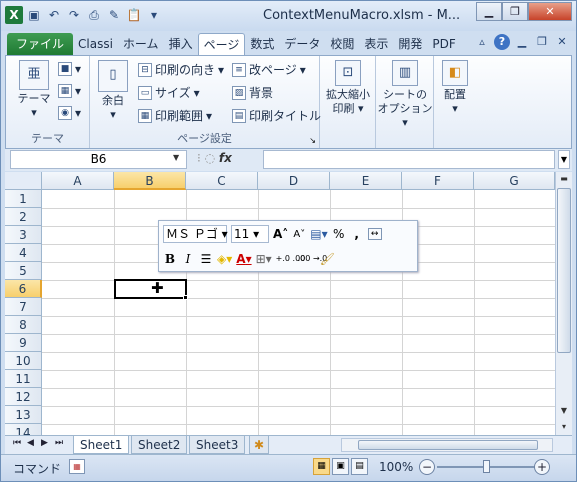 This screenshot has height=482, width=577. I want to click on column-header: G, so click(514, 181).